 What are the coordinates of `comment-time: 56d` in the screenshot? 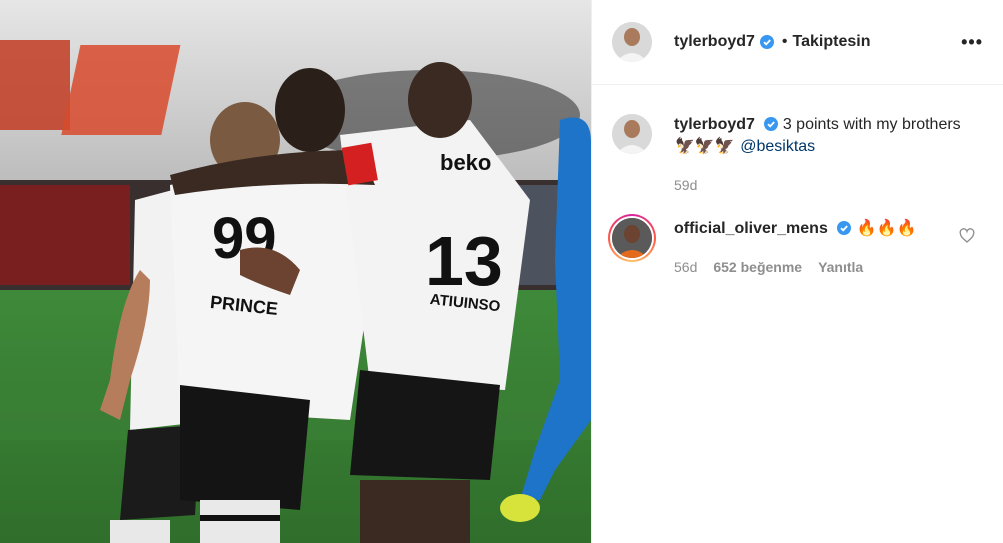 It's located at (685, 267).